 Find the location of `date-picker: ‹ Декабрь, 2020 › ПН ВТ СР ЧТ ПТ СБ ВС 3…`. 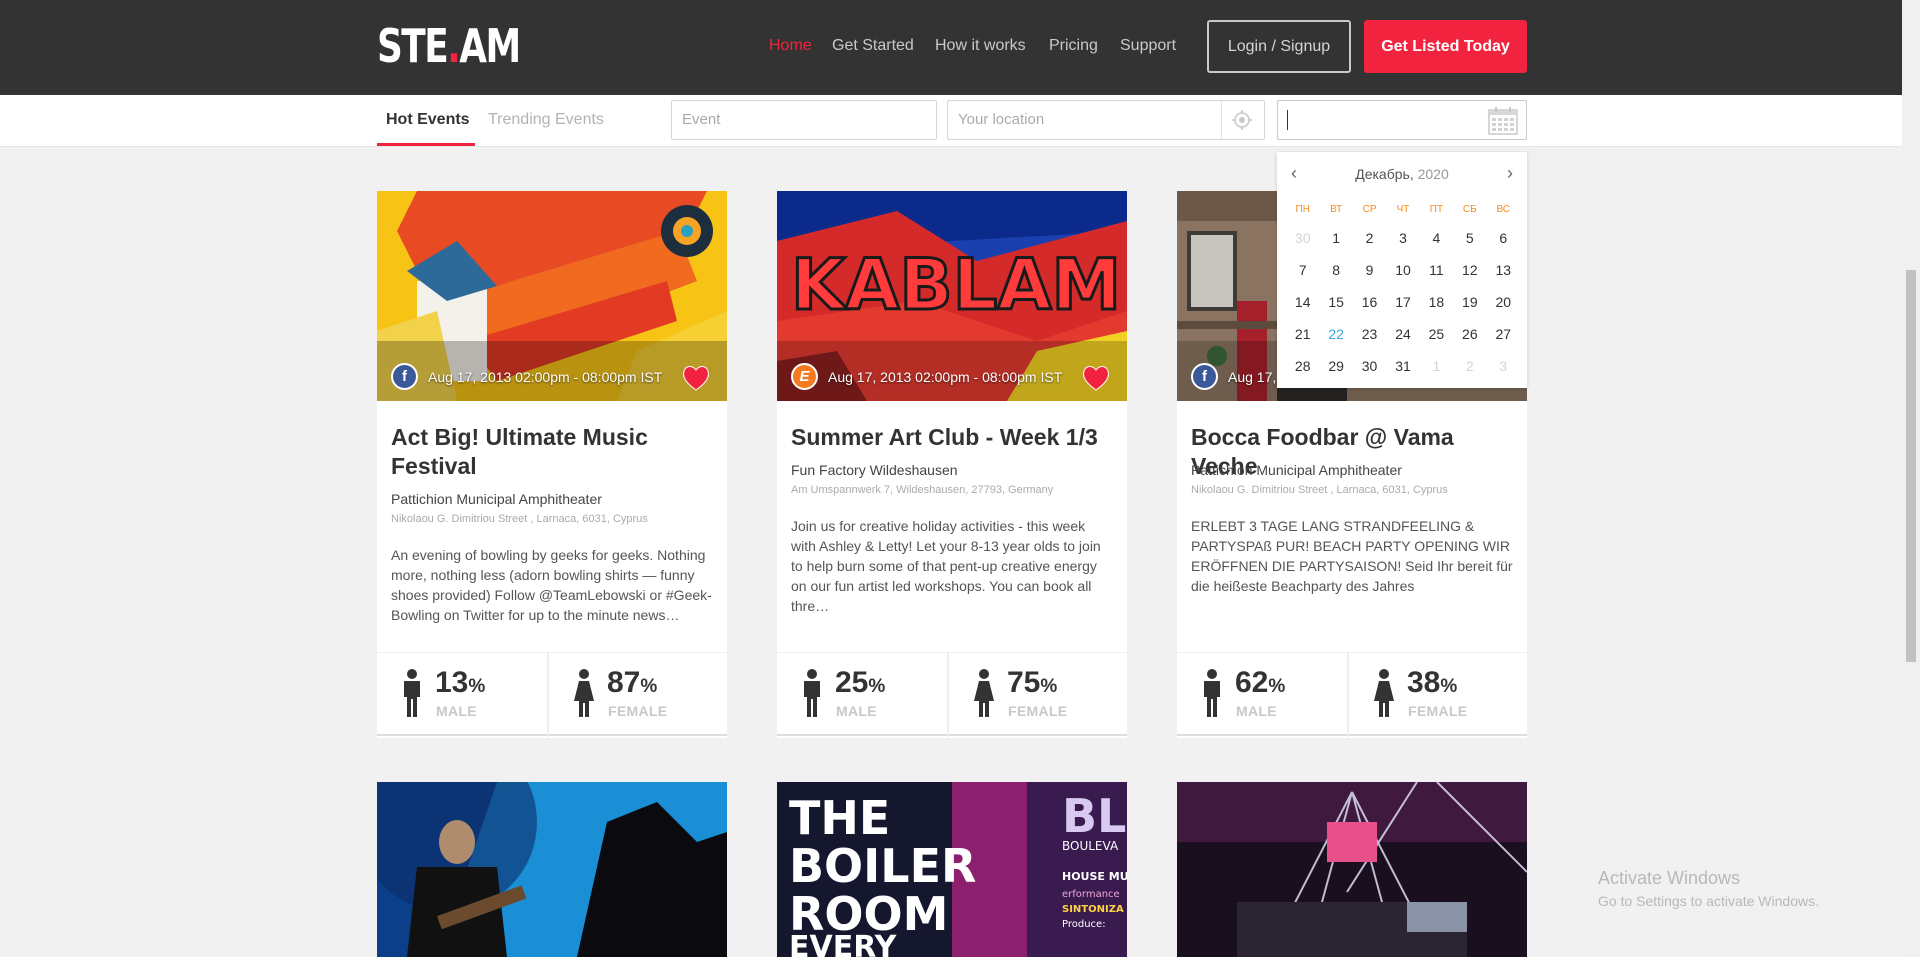

date-picker: ‹ Декабрь, 2020 › ПН ВТ СР ЧТ ПТ СБ ВС 3… is located at coordinates (1402, 270).